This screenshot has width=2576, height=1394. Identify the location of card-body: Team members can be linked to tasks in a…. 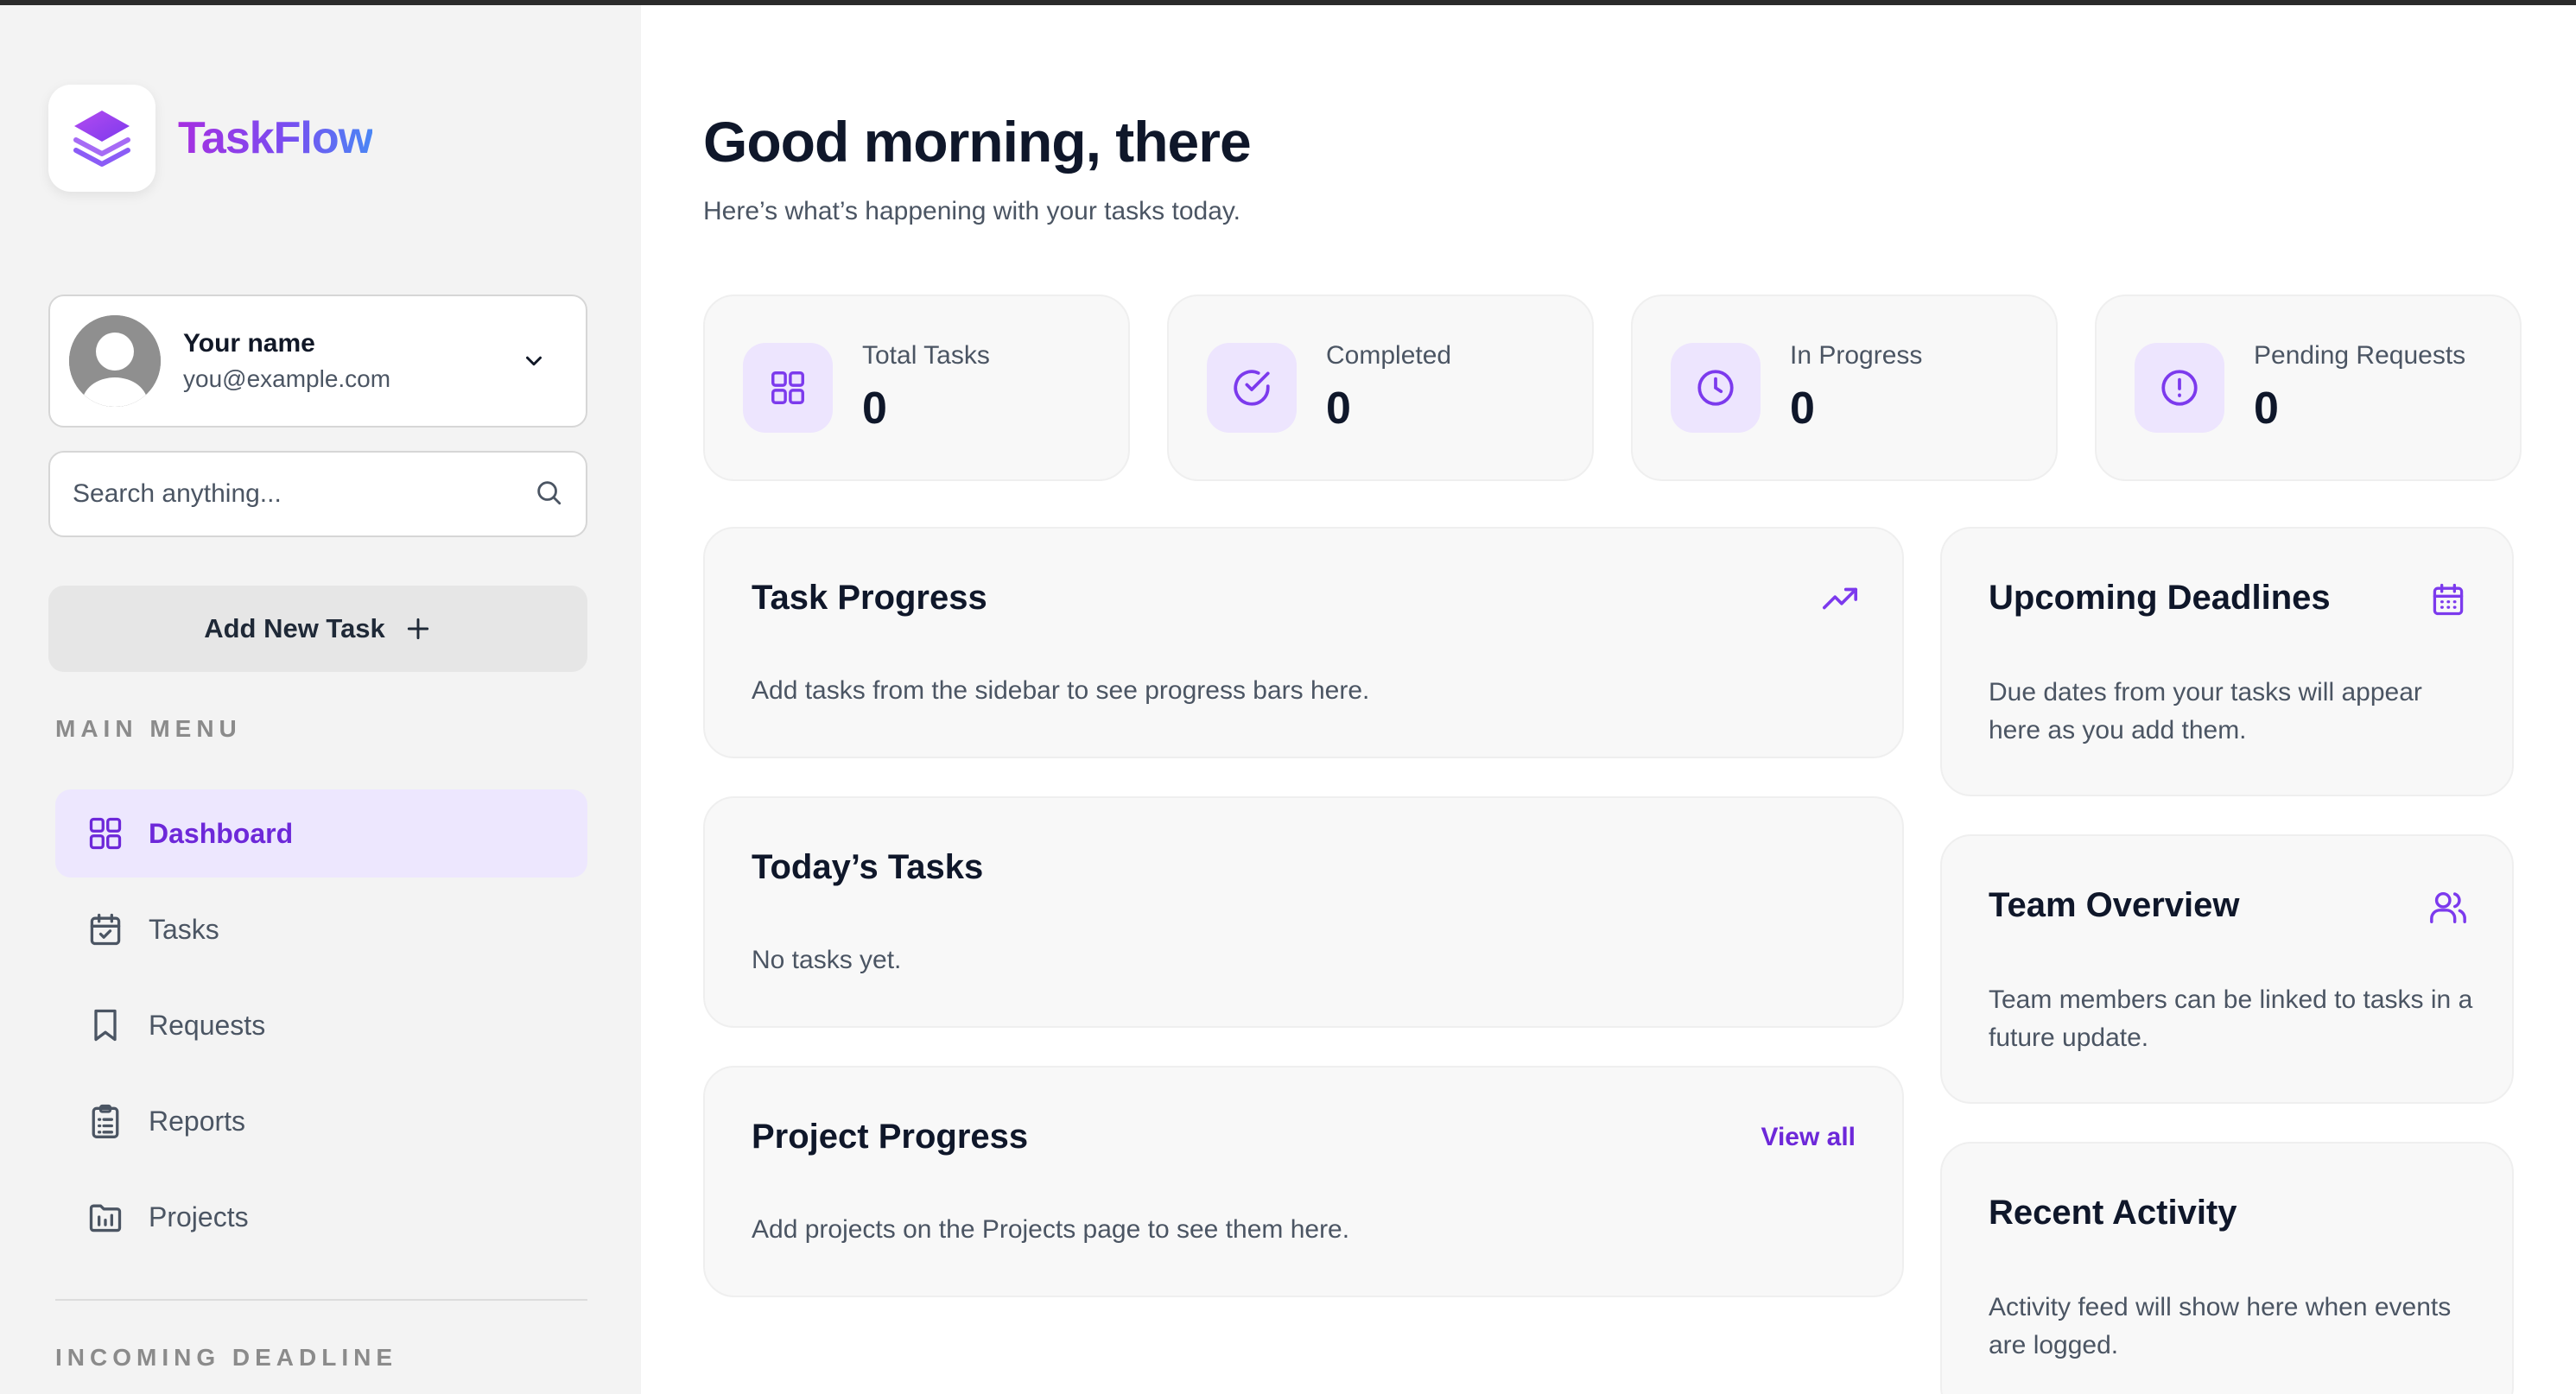
(2231, 1019).